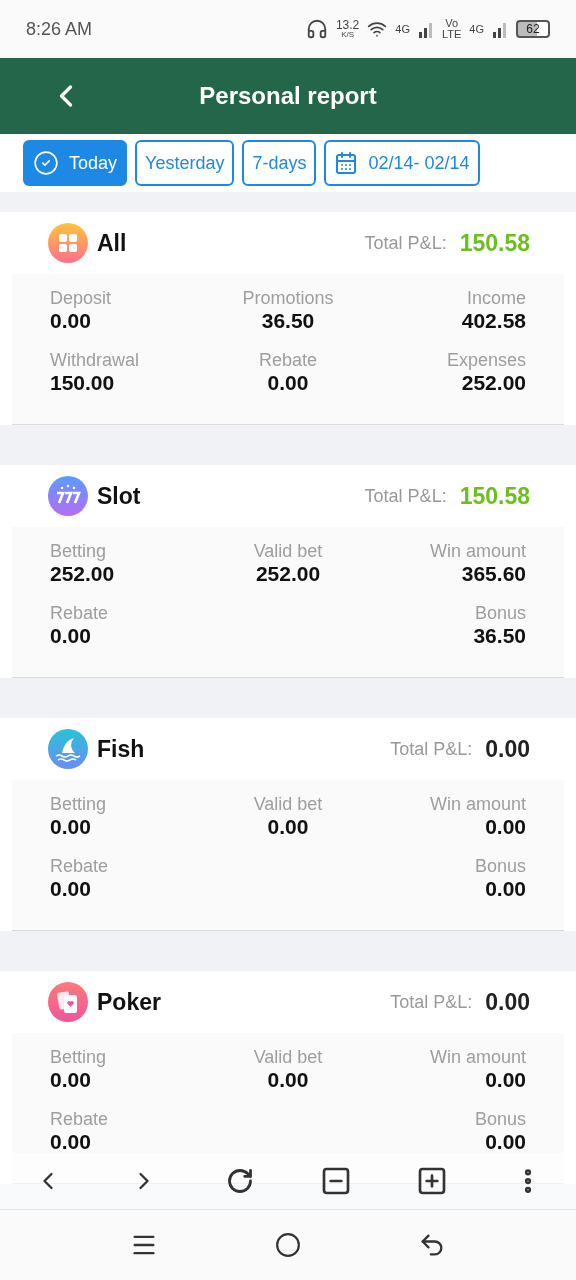  Describe the element at coordinates (533, 29) in the screenshot. I see `battery-indicator: 62` at that location.